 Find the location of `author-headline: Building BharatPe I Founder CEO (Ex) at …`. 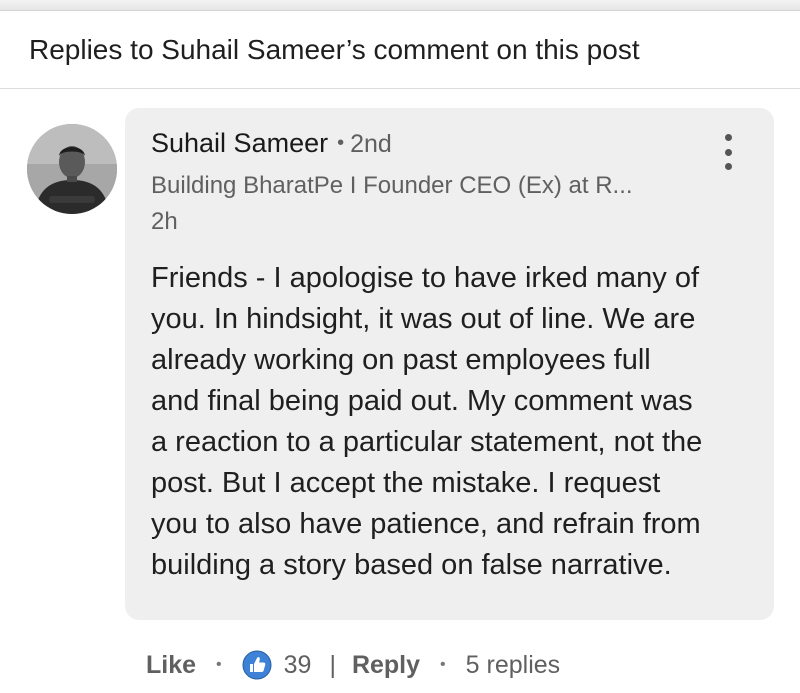

author-headline: Building BharatPe I Founder CEO (Ex) at … is located at coordinates (392, 185).